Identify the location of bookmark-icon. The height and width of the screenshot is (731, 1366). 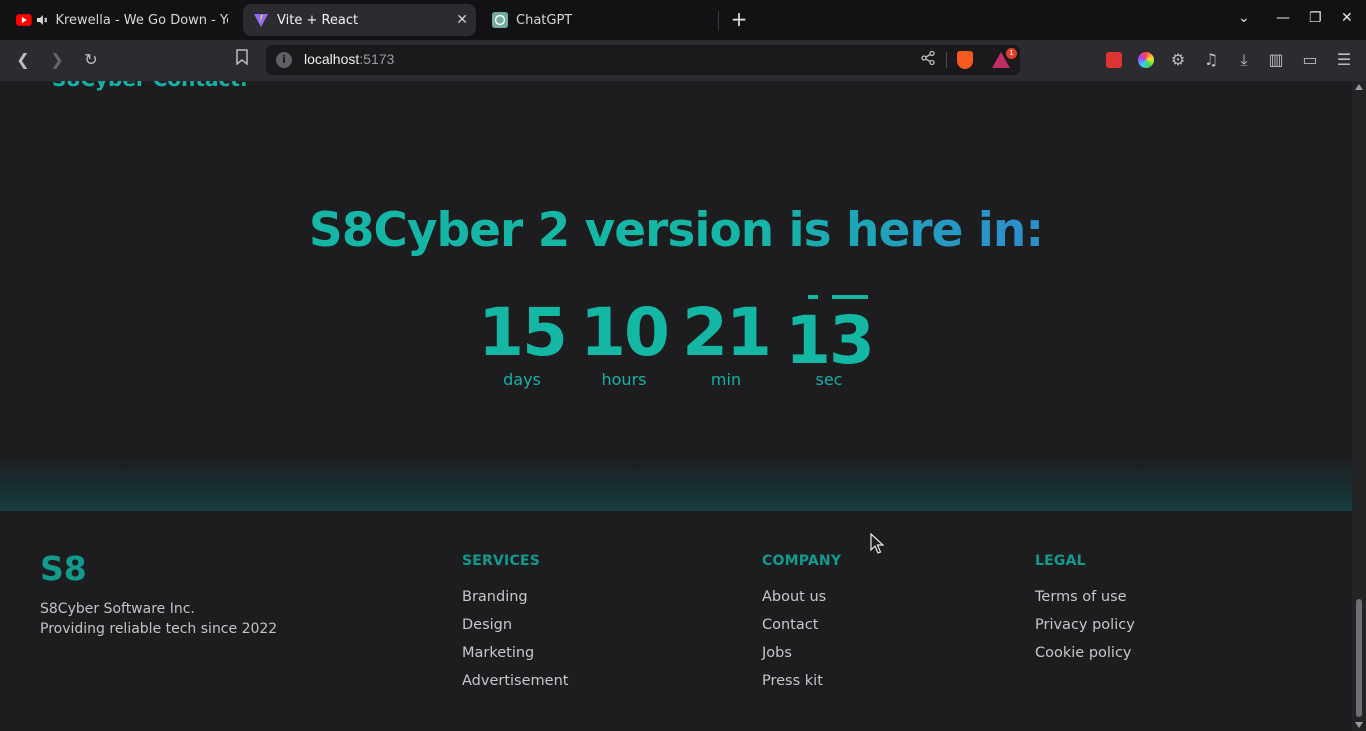
(242, 60).